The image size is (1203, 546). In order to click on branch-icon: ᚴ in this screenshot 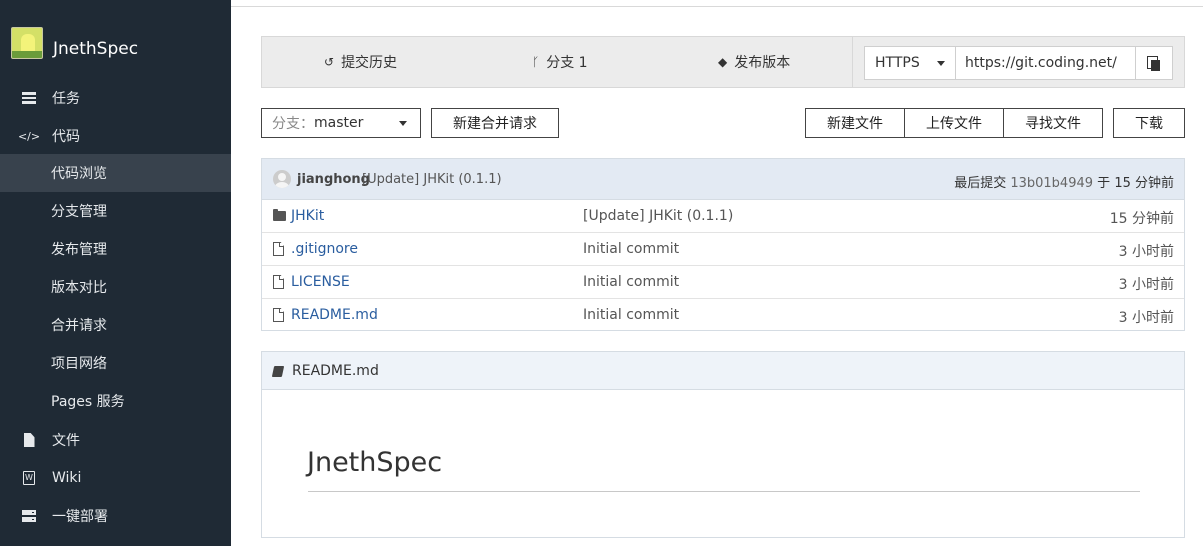, I will do `click(536, 62)`.